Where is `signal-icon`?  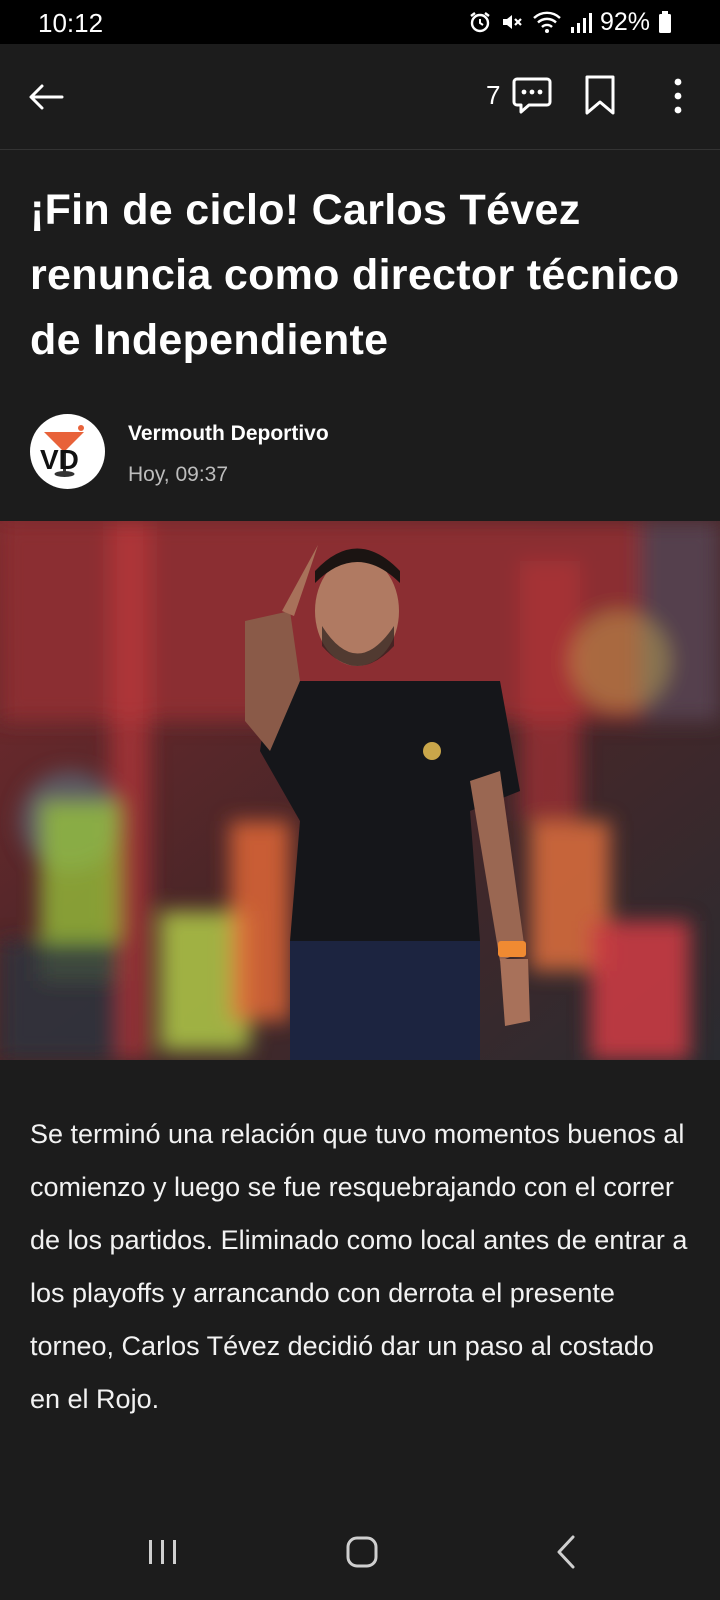 signal-icon is located at coordinates (581, 23).